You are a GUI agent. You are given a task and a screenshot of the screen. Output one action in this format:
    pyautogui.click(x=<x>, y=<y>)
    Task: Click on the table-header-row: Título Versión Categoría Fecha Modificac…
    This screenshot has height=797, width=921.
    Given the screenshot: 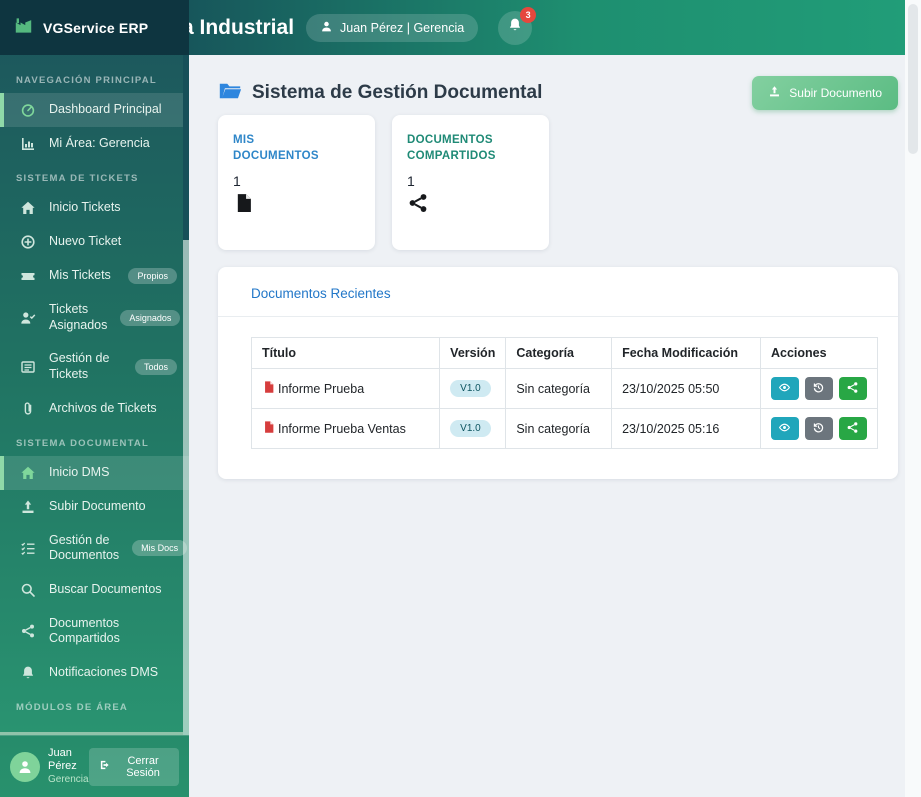 What is the action you would take?
    pyautogui.click(x=564, y=353)
    